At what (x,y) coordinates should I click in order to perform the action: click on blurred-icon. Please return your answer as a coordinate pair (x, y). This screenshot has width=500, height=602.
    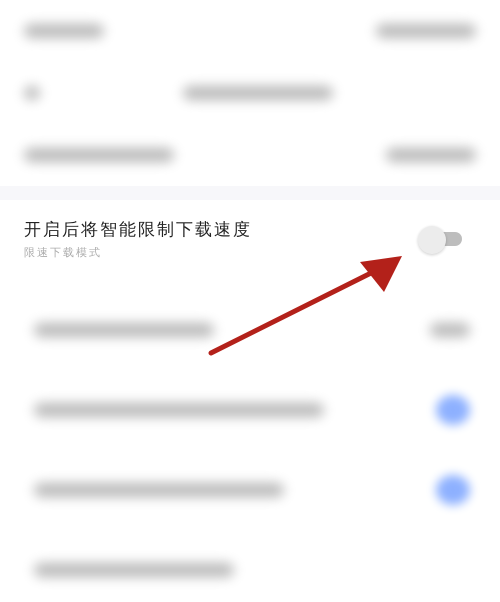
    Looking at the image, I should click on (32, 93).